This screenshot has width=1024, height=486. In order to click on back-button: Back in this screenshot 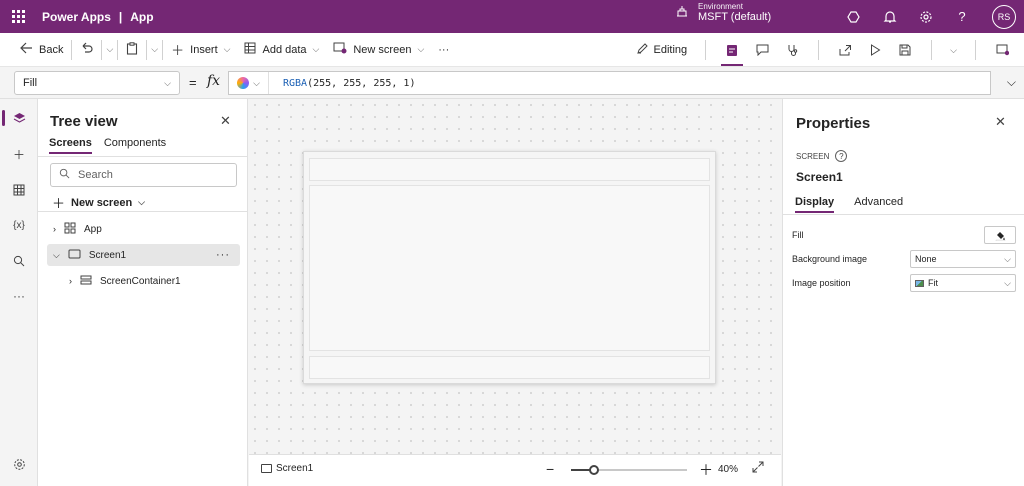, I will do `click(41, 50)`.